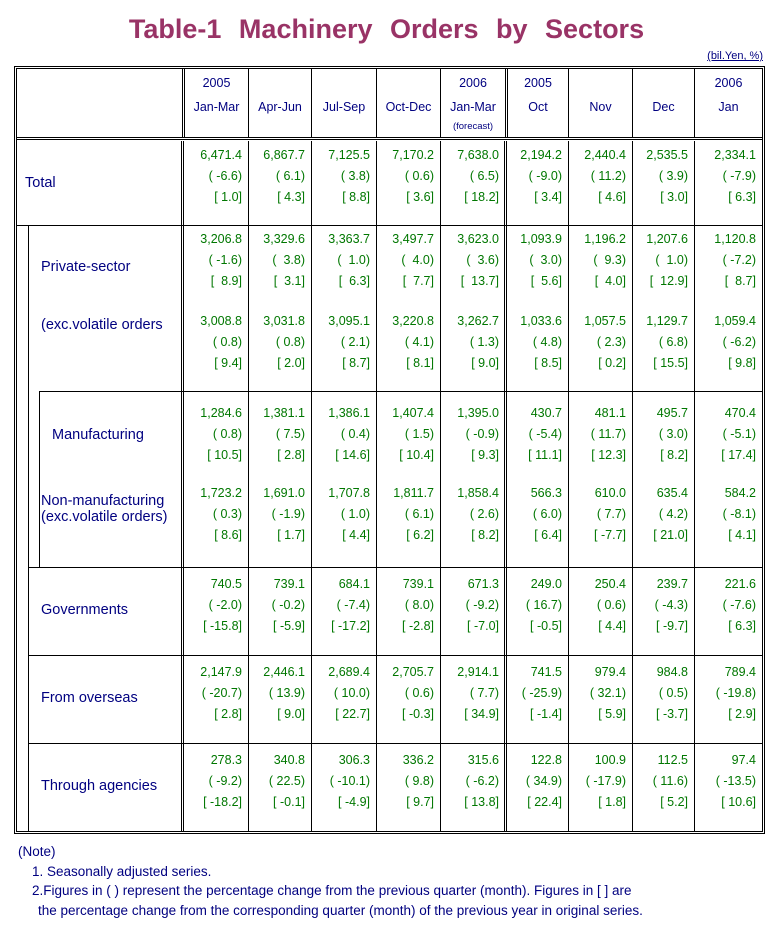 This screenshot has height=939, width=773. I want to click on order-value: 2,689.4, so click(349, 672).